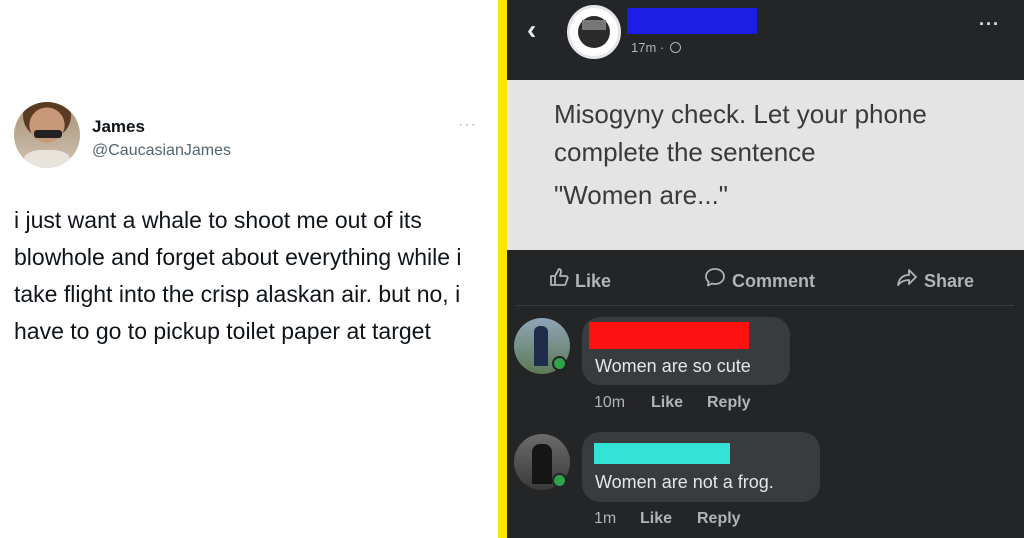 The image size is (1024, 538). I want to click on shirt-graphic, so click(47, 159).